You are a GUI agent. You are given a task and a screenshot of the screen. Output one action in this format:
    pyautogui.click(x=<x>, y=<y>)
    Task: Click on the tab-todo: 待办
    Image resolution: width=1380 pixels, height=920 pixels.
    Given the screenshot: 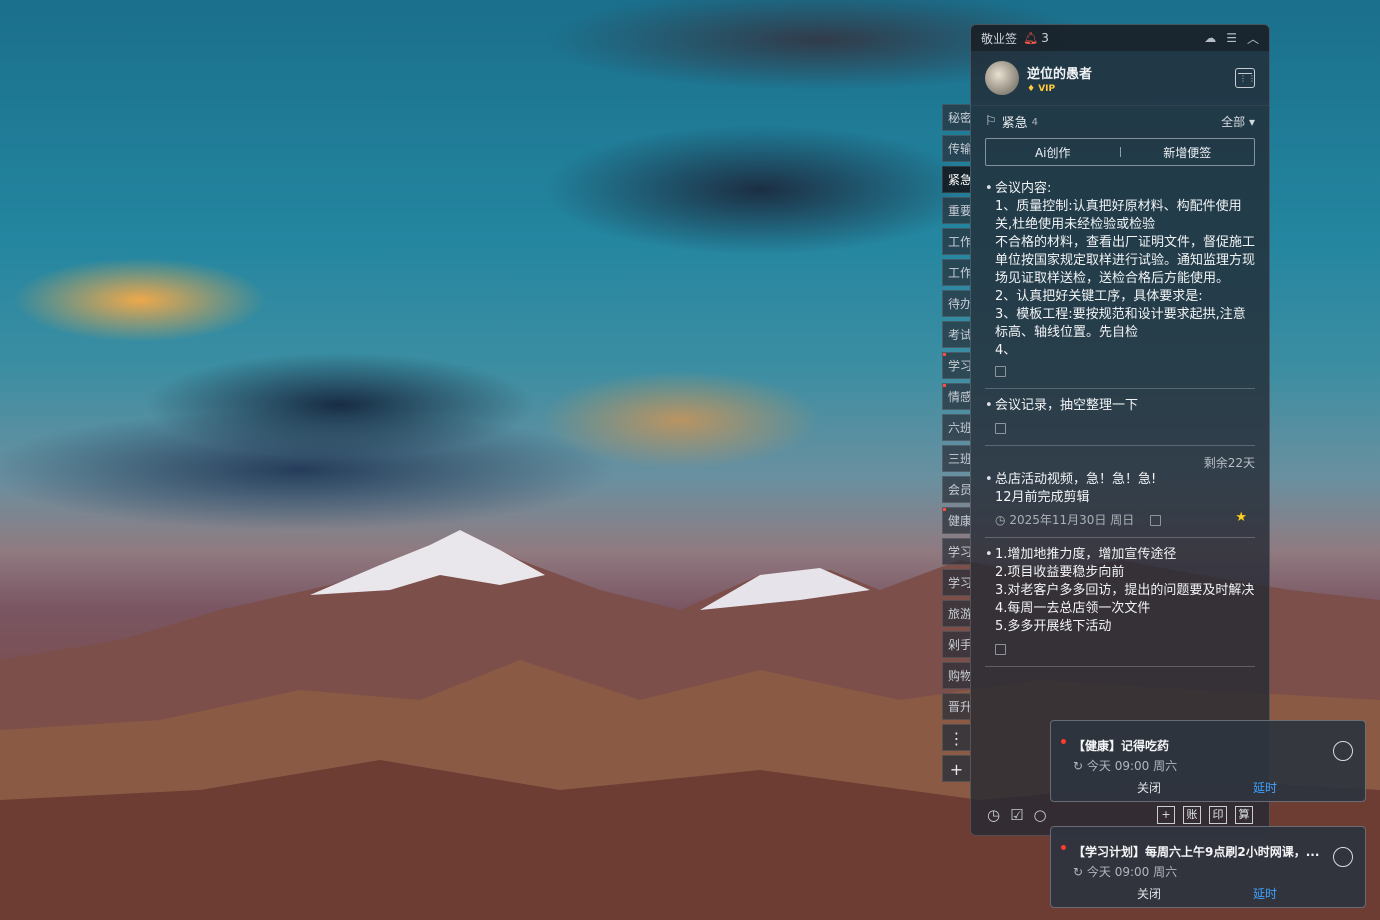 What is the action you would take?
    pyautogui.click(x=956, y=303)
    